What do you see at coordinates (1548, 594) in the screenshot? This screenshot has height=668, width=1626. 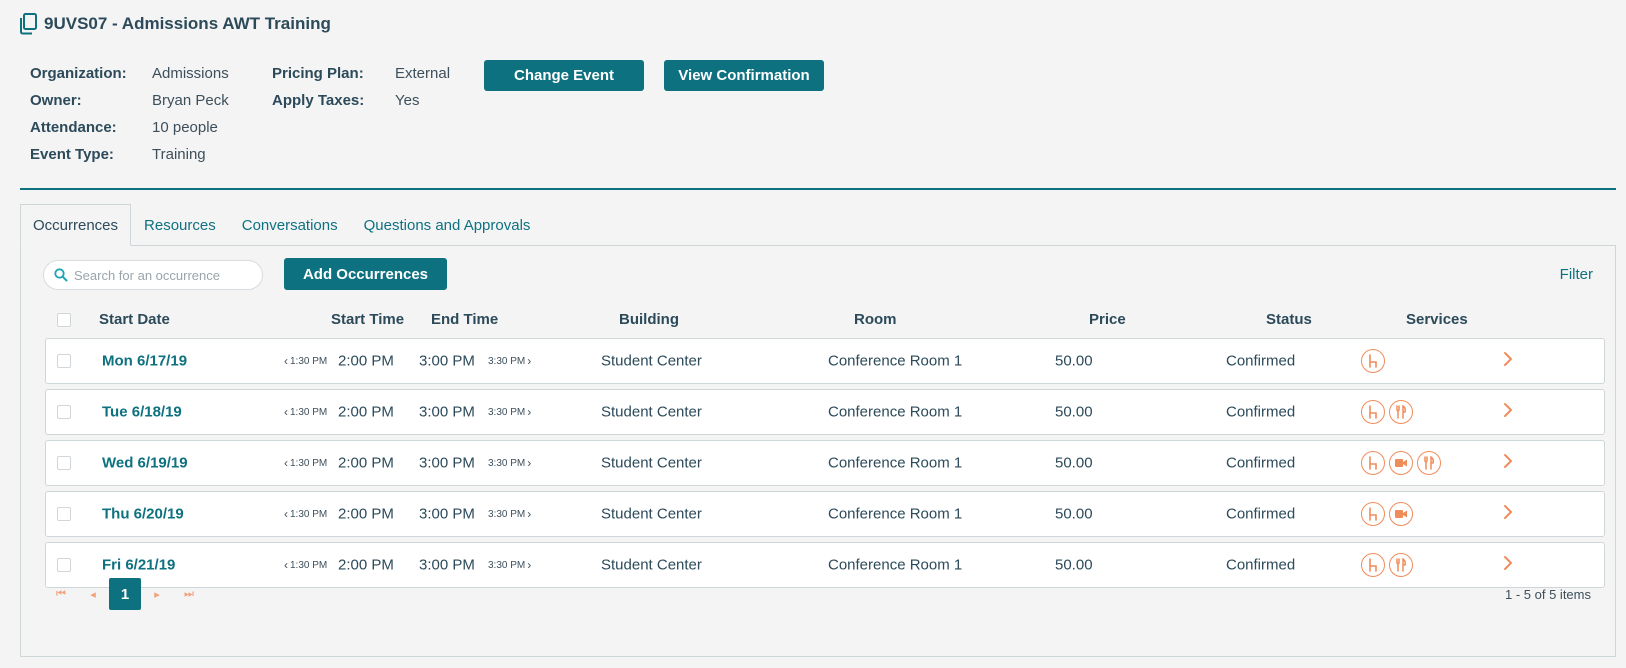 I see `pagination-summary: 1 - 5 of 5 items` at bounding box center [1548, 594].